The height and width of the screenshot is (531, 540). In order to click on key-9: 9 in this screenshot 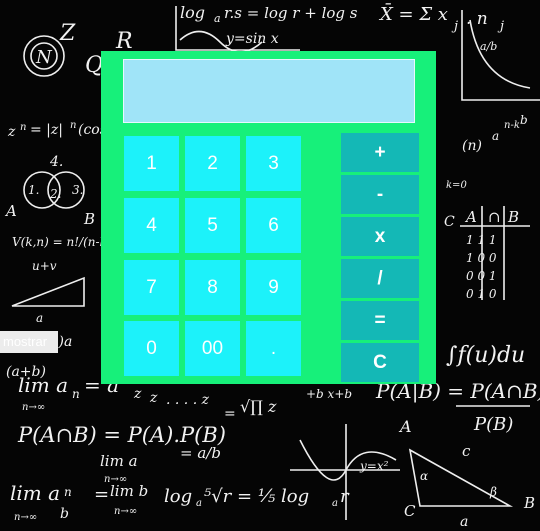, I will do `click(273, 287)`.